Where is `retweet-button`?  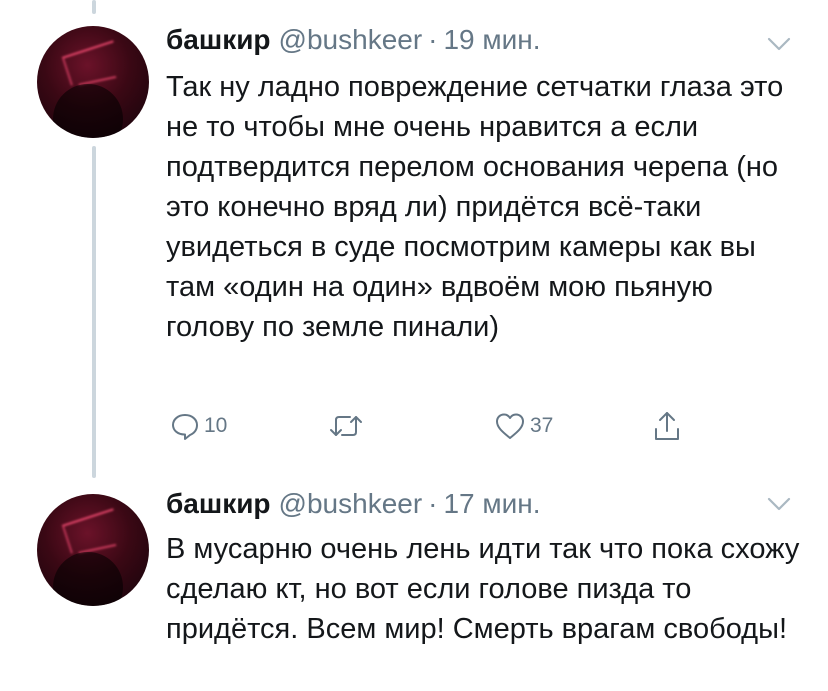
retweet-button is located at coordinates (348, 426).